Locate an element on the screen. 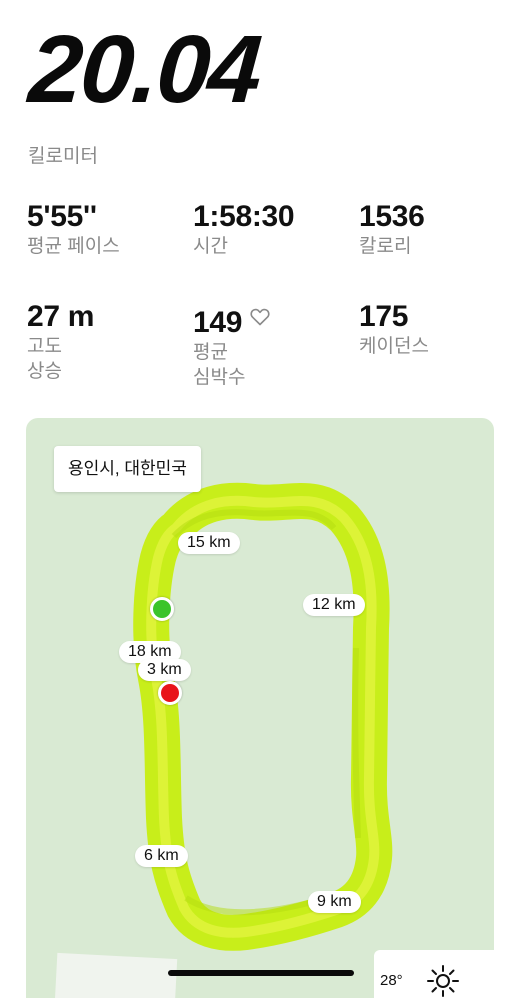  time-value: 1:58:30 is located at coordinates (244, 216).